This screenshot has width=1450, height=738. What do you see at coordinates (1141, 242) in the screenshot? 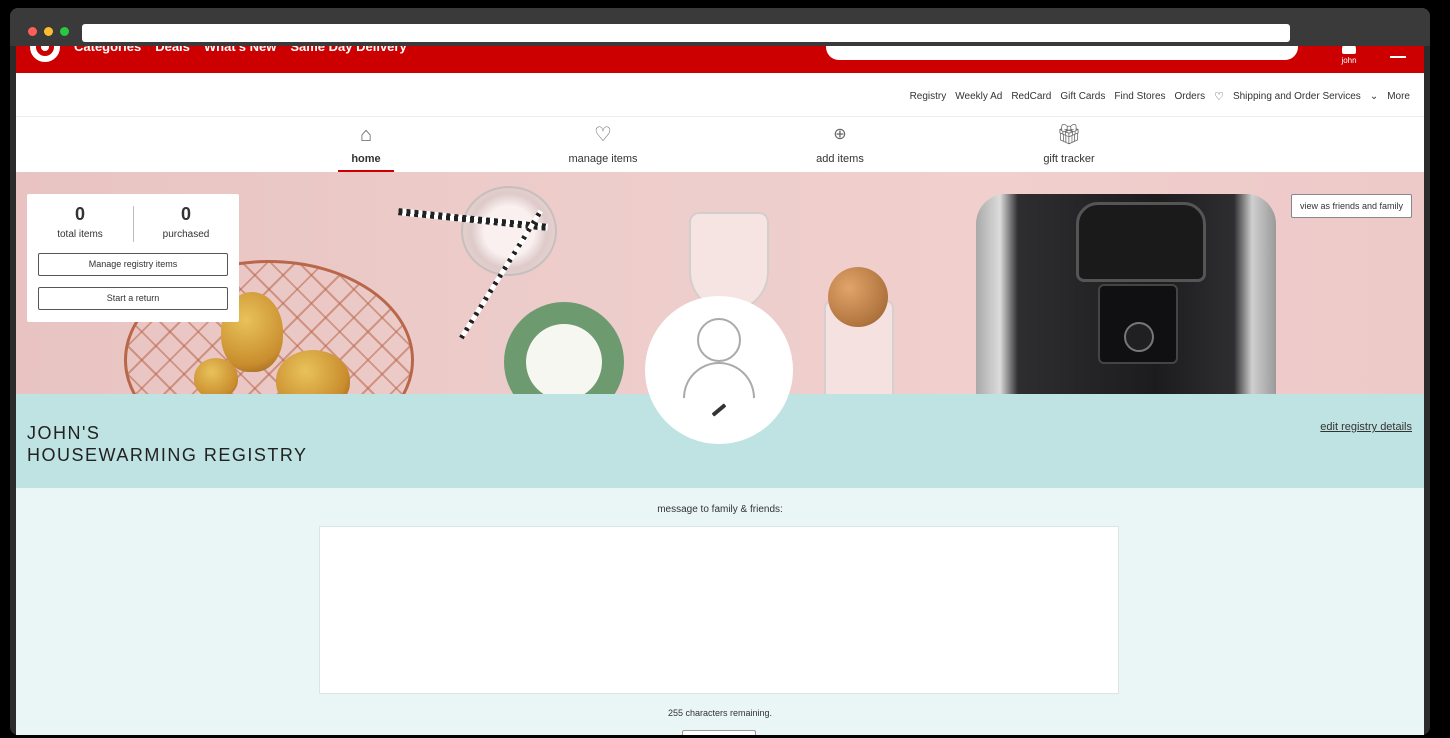
I see `coffee-maker-lid` at bounding box center [1141, 242].